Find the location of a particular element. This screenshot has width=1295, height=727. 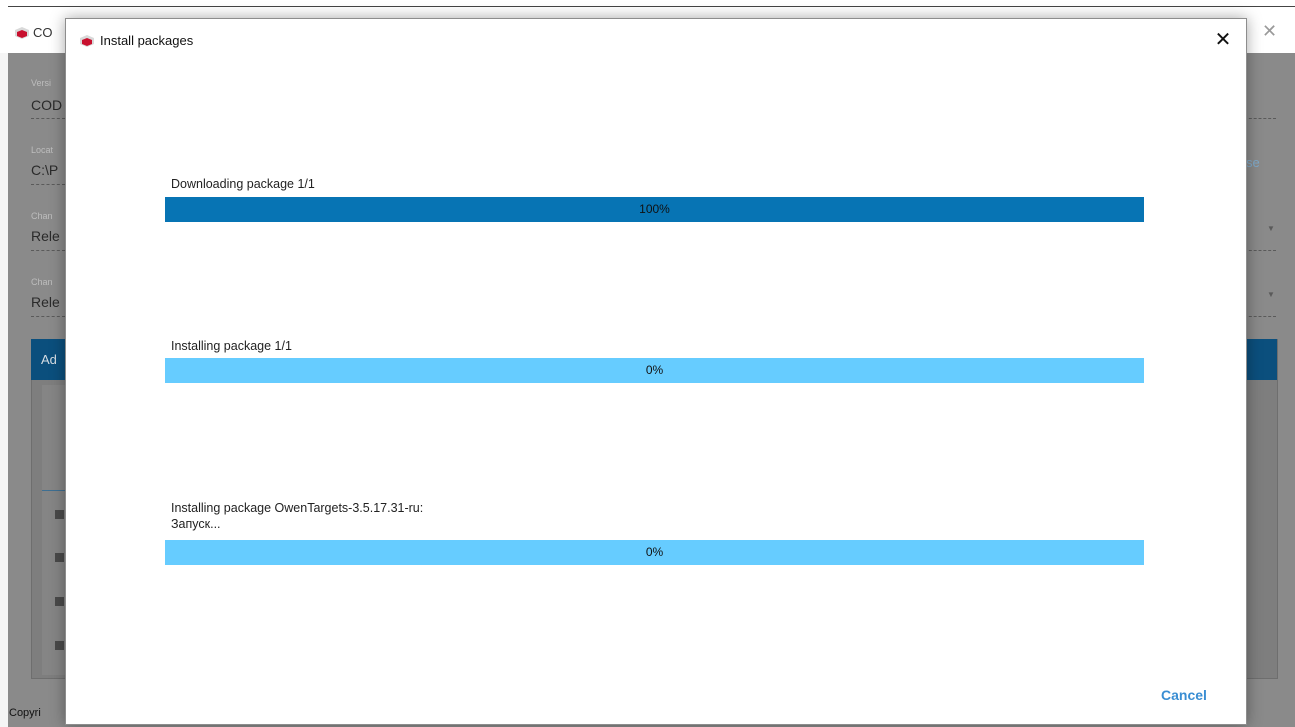

browse-link: se is located at coordinates (1253, 162).